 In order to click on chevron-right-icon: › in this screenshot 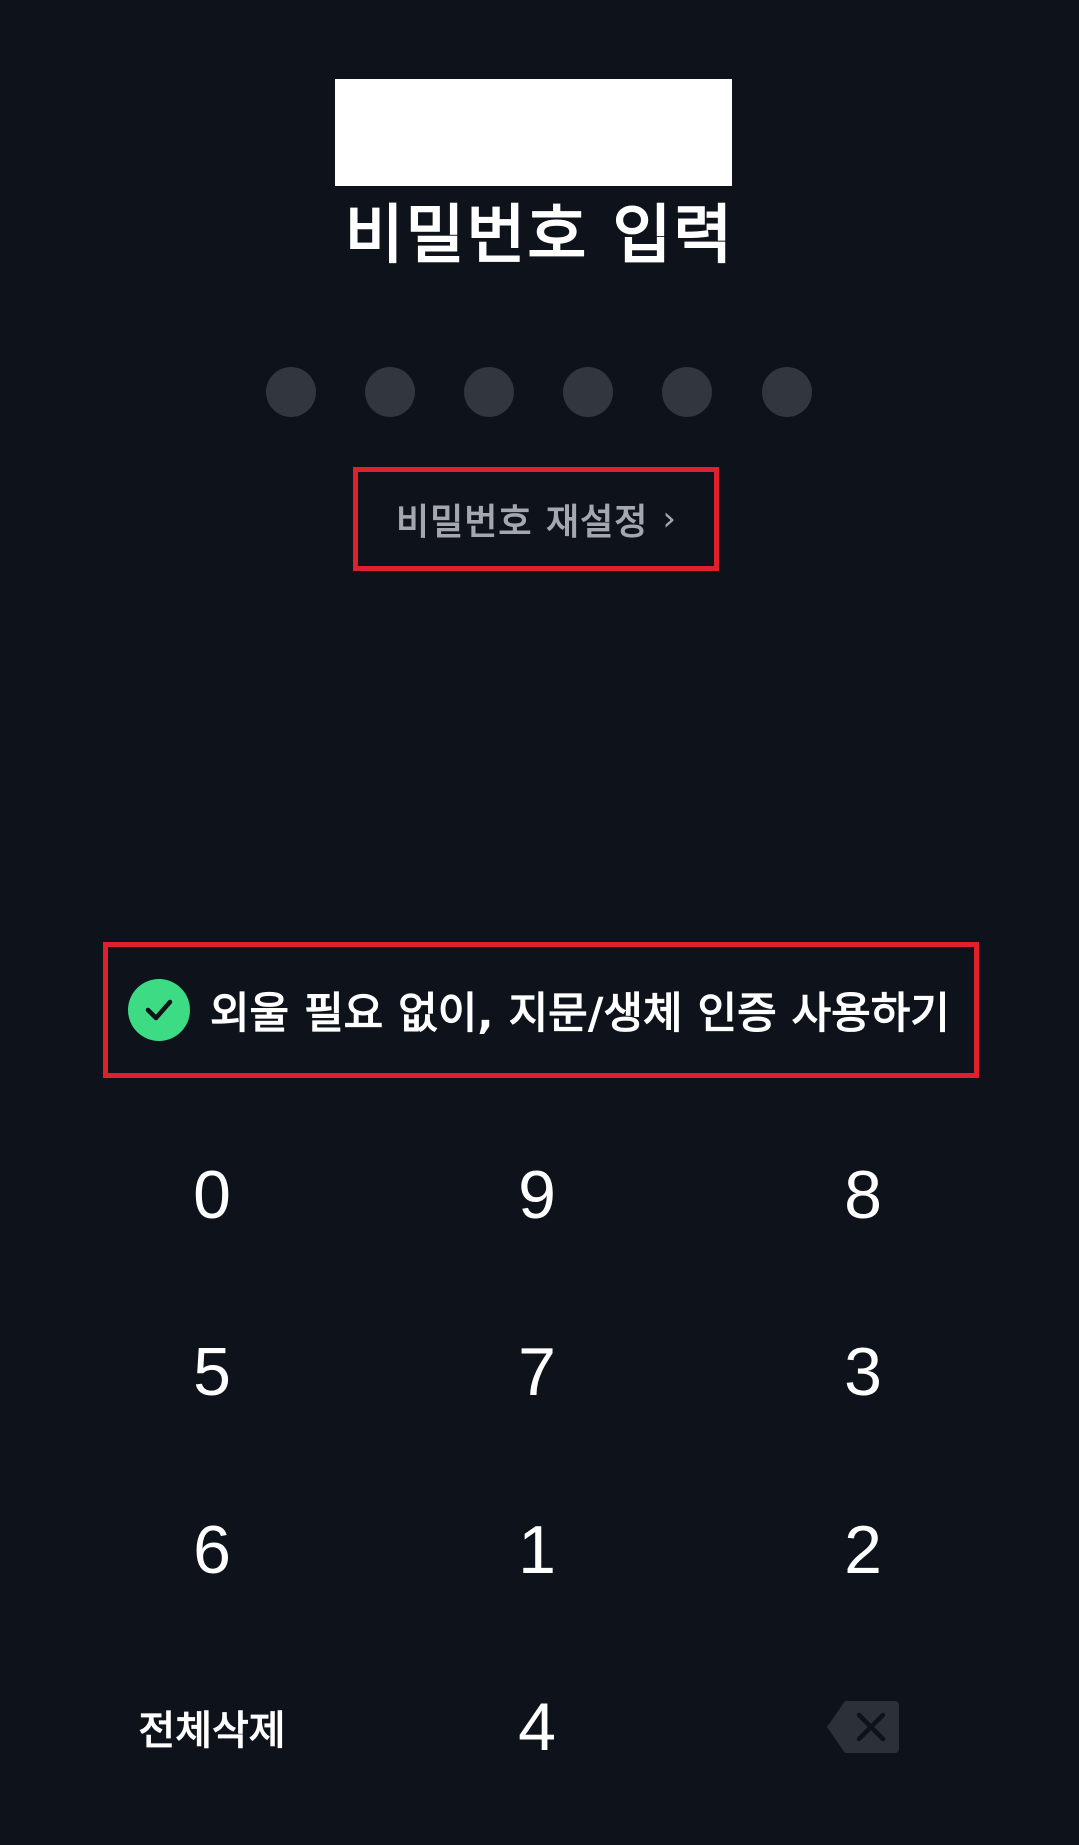, I will do `click(669, 519)`.